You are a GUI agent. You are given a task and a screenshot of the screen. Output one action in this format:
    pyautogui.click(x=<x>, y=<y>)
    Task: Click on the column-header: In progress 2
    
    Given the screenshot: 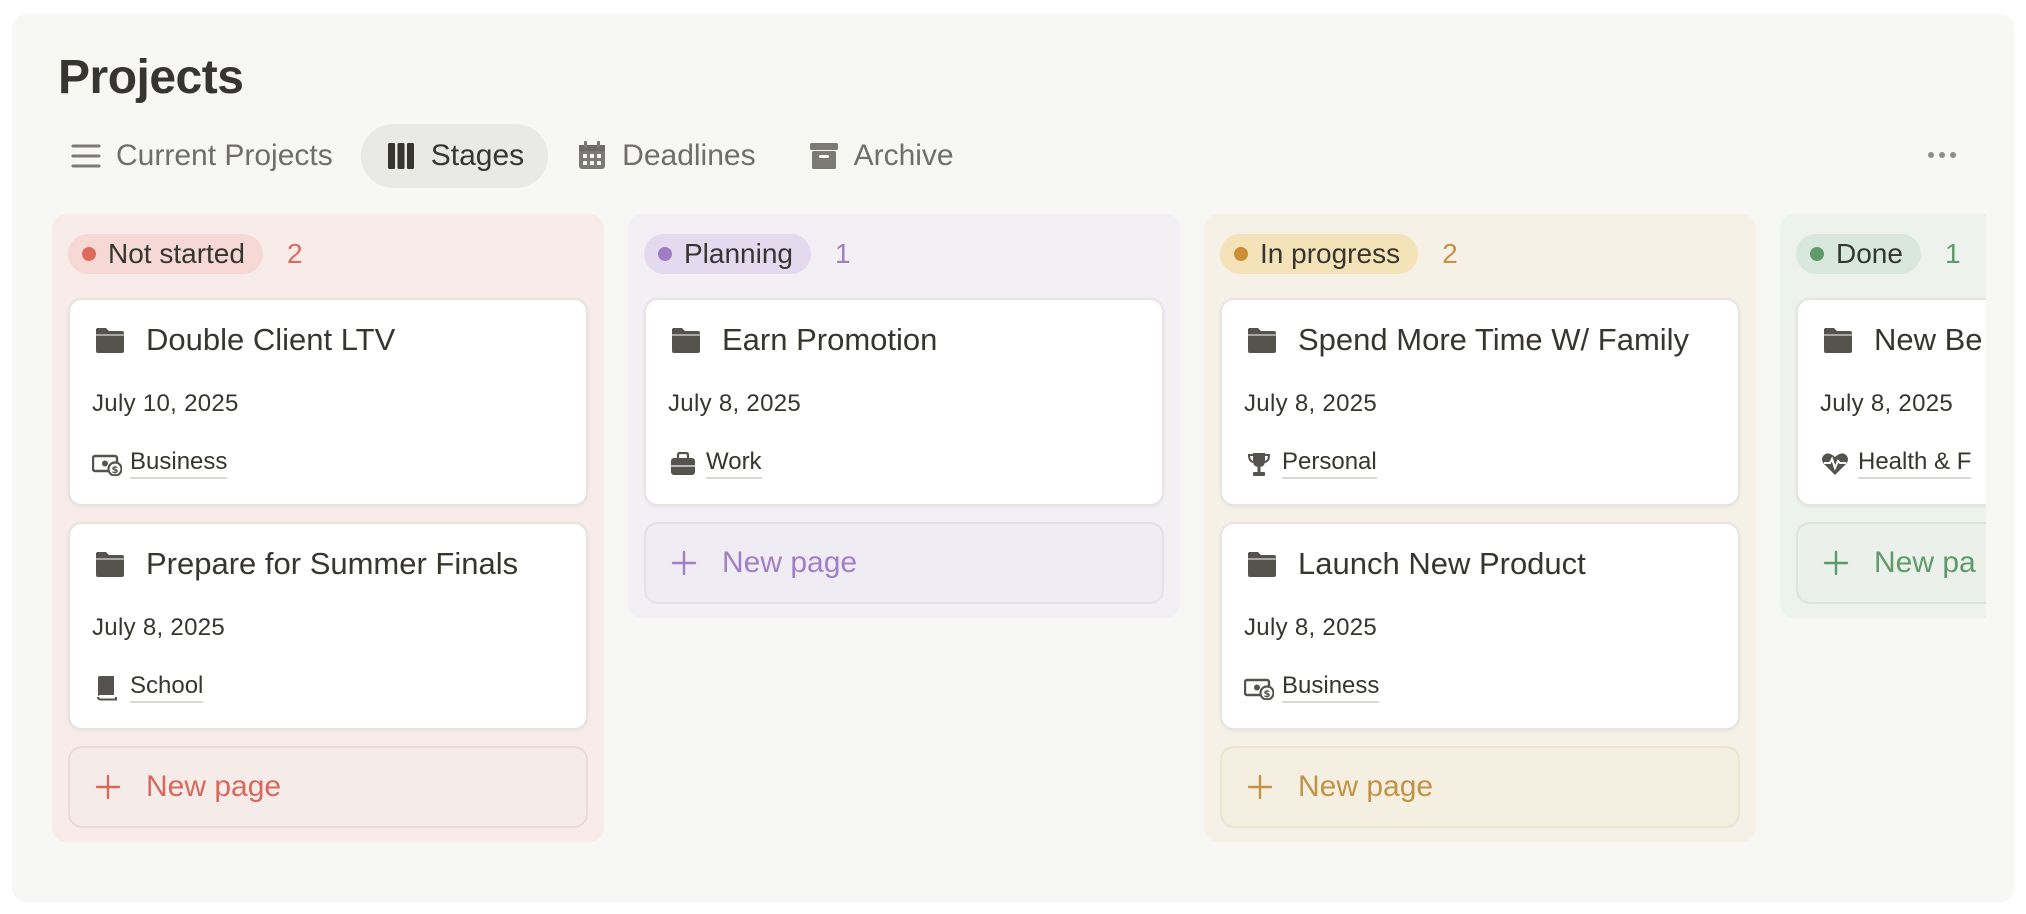 What is the action you would take?
    pyautogui.click(x=1339, y=254)
    